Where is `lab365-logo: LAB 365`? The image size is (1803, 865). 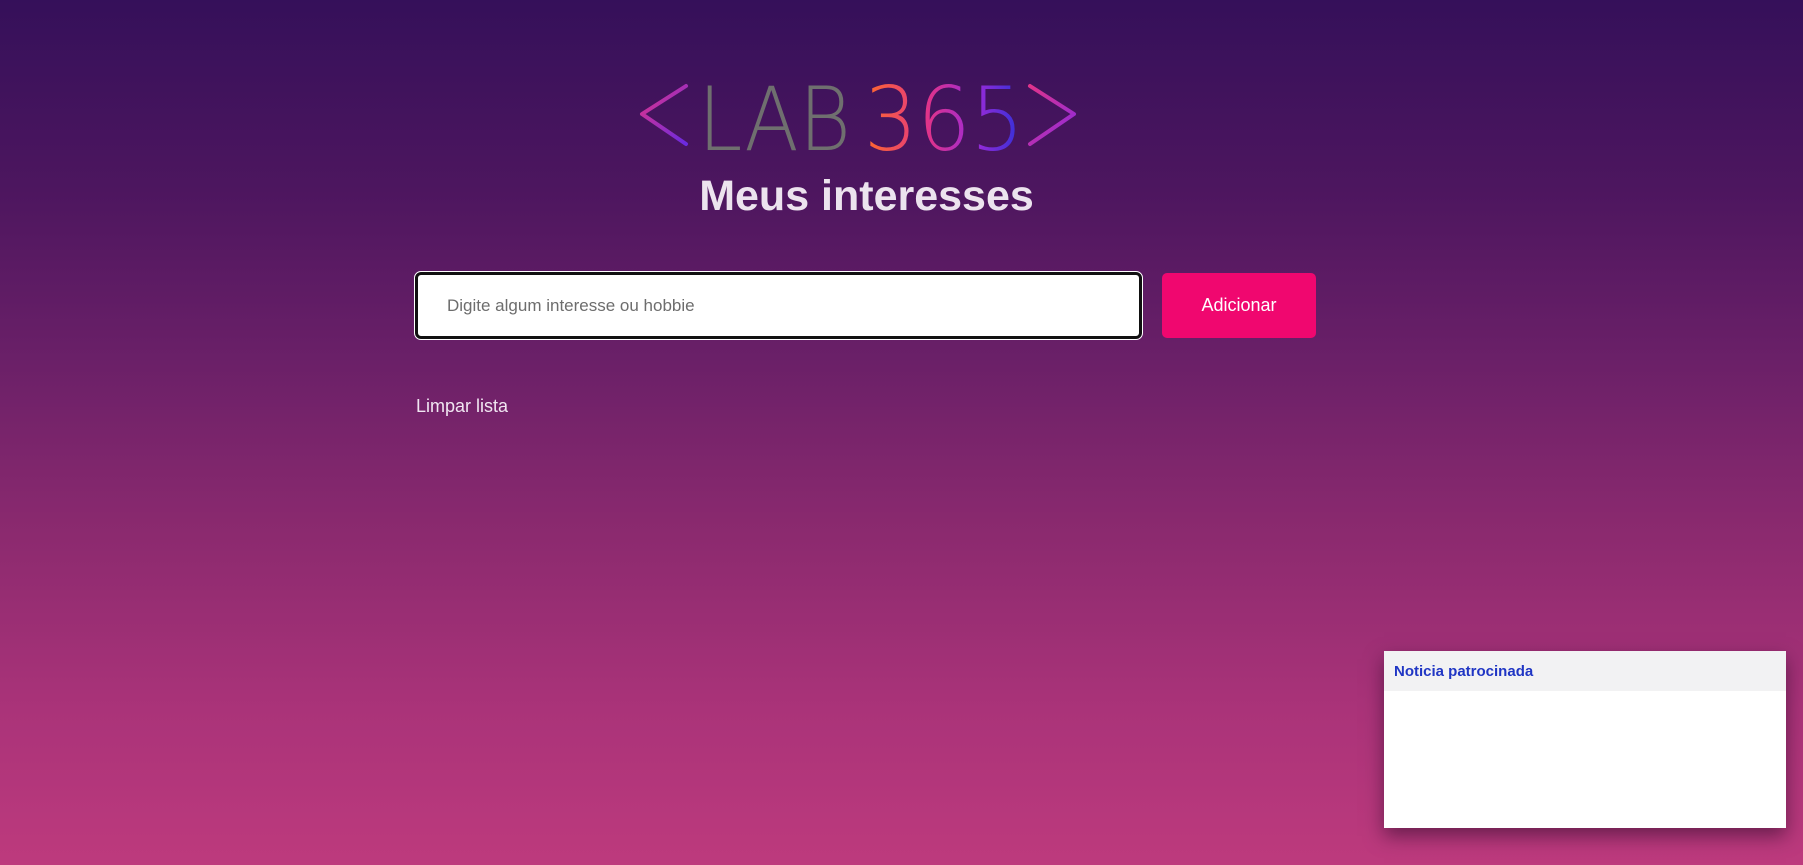
lab365-logo: LAB 365 is located at coordinates (858, 116).